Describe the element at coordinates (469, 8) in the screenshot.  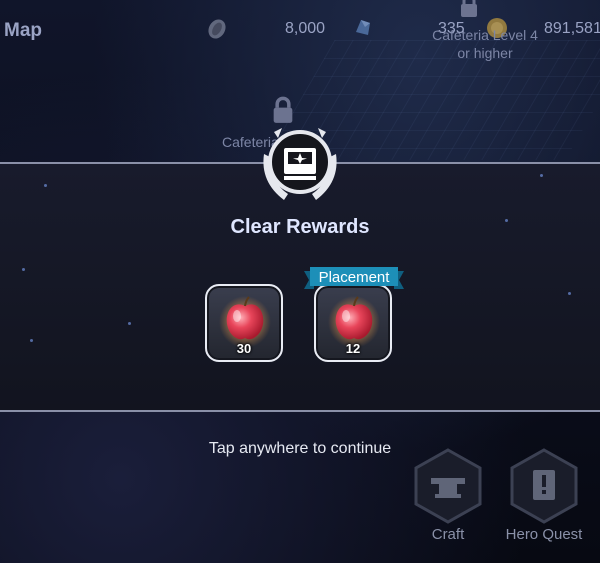
I see `lock-icon` at that location.